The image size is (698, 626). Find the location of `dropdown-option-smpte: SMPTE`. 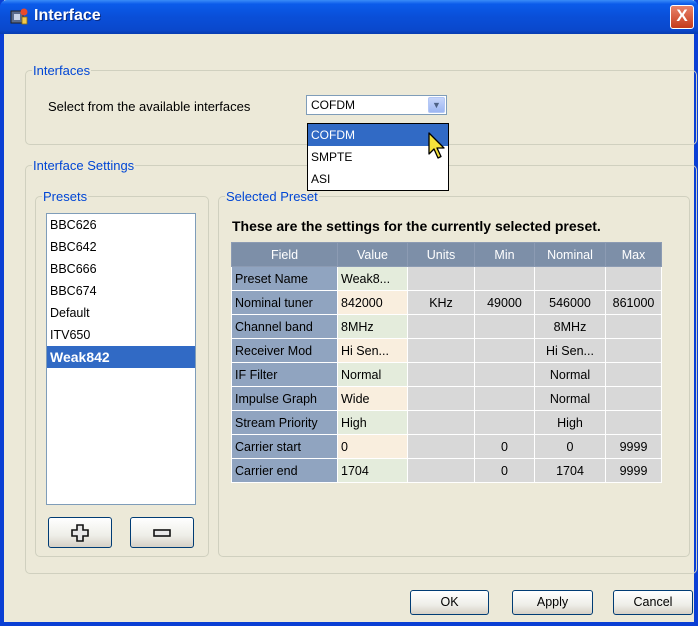

dropdown-option-smpte: SMPTE is located at coordinates (378, 157).